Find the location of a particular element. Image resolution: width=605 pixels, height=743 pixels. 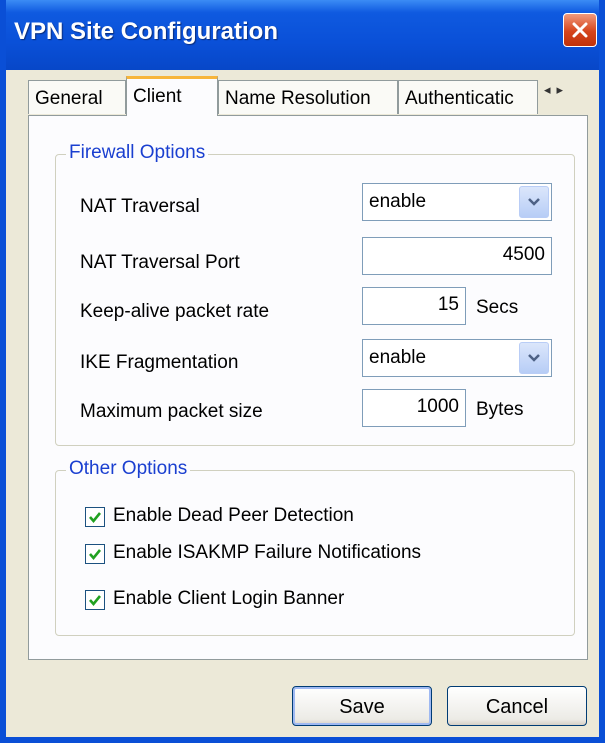

tab-scroll-arrows: ◂▸ is located at coordinates (566, 94).